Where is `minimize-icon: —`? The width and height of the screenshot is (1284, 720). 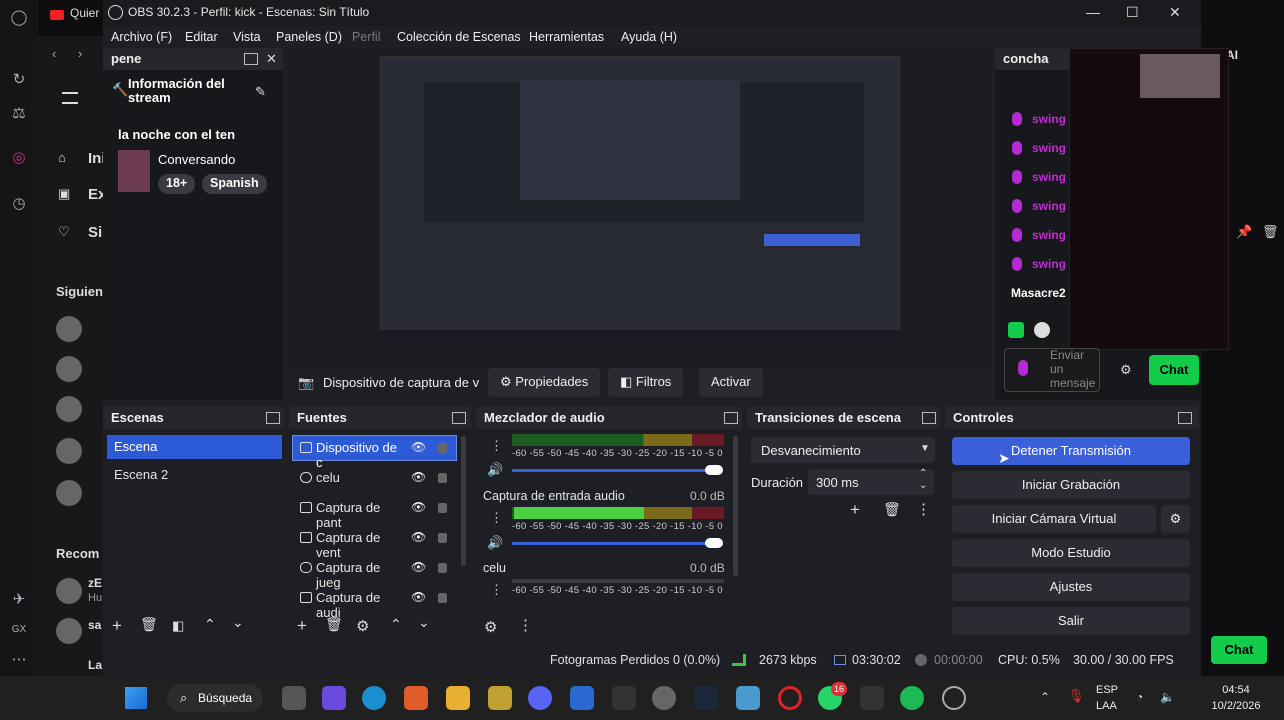 minimize-icon: — is located at coordinates (1093, 12).